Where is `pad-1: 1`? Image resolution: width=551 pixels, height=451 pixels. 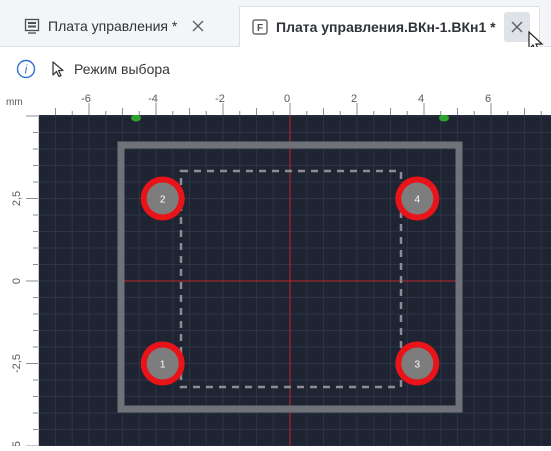
pad-1: 1 is located at coordinates (162, 363).